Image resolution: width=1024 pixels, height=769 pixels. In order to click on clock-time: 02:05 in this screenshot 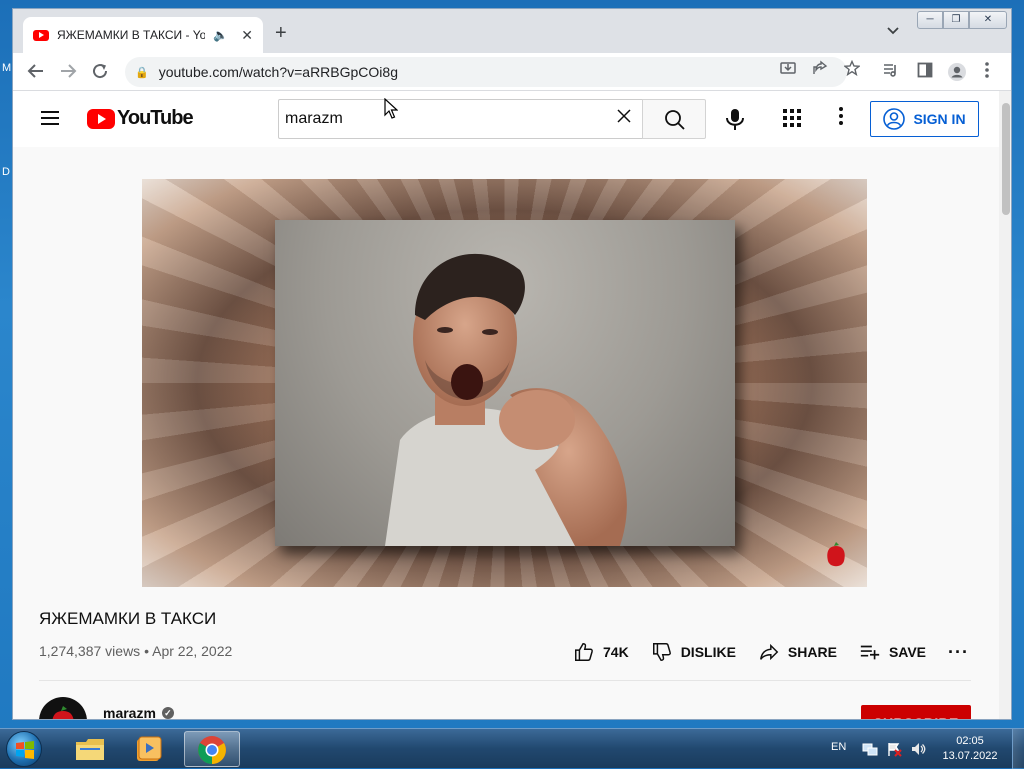, I will do `click(970, 741)`.